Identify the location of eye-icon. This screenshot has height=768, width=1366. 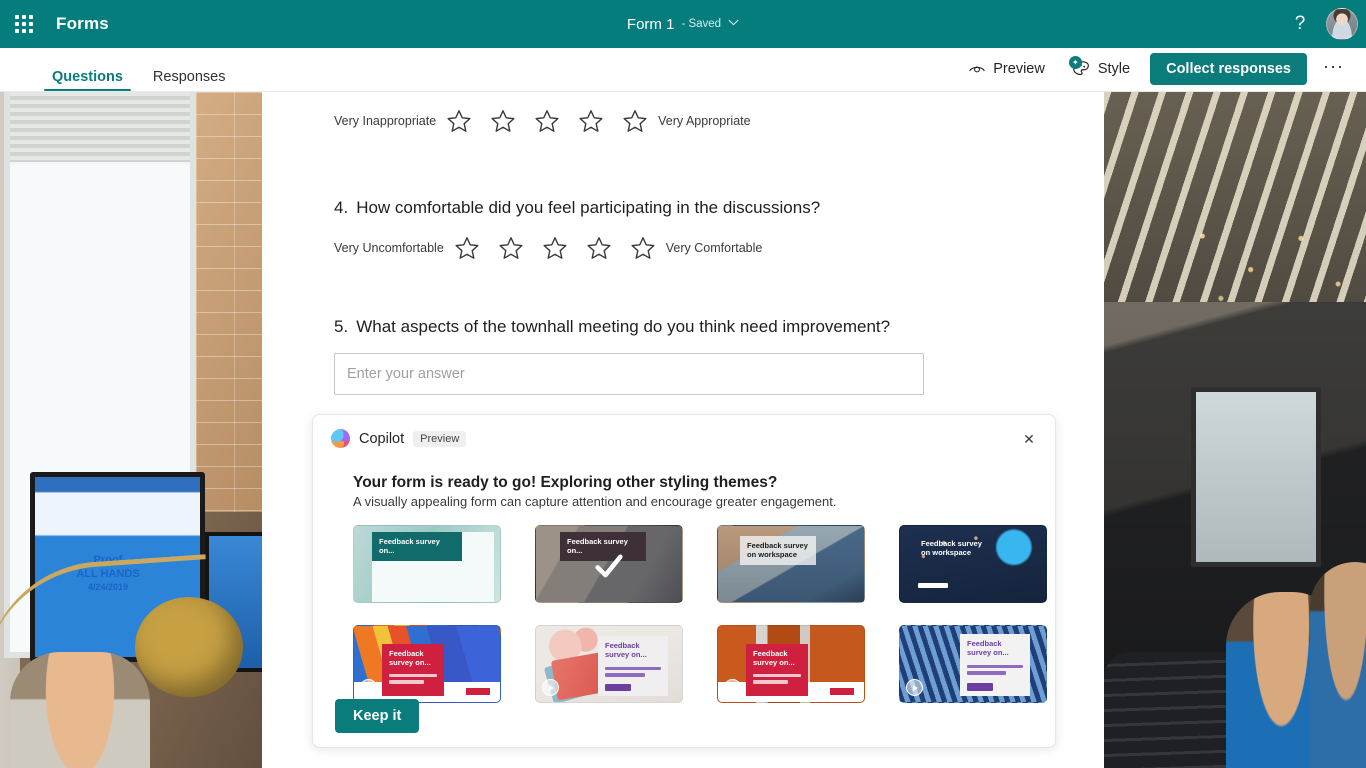
(977, 69).